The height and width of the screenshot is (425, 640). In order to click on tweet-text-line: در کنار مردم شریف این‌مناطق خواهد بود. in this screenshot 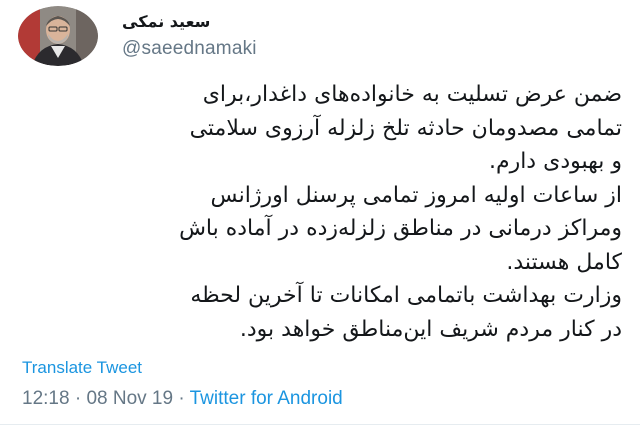, I will do `click(430, 329)`.